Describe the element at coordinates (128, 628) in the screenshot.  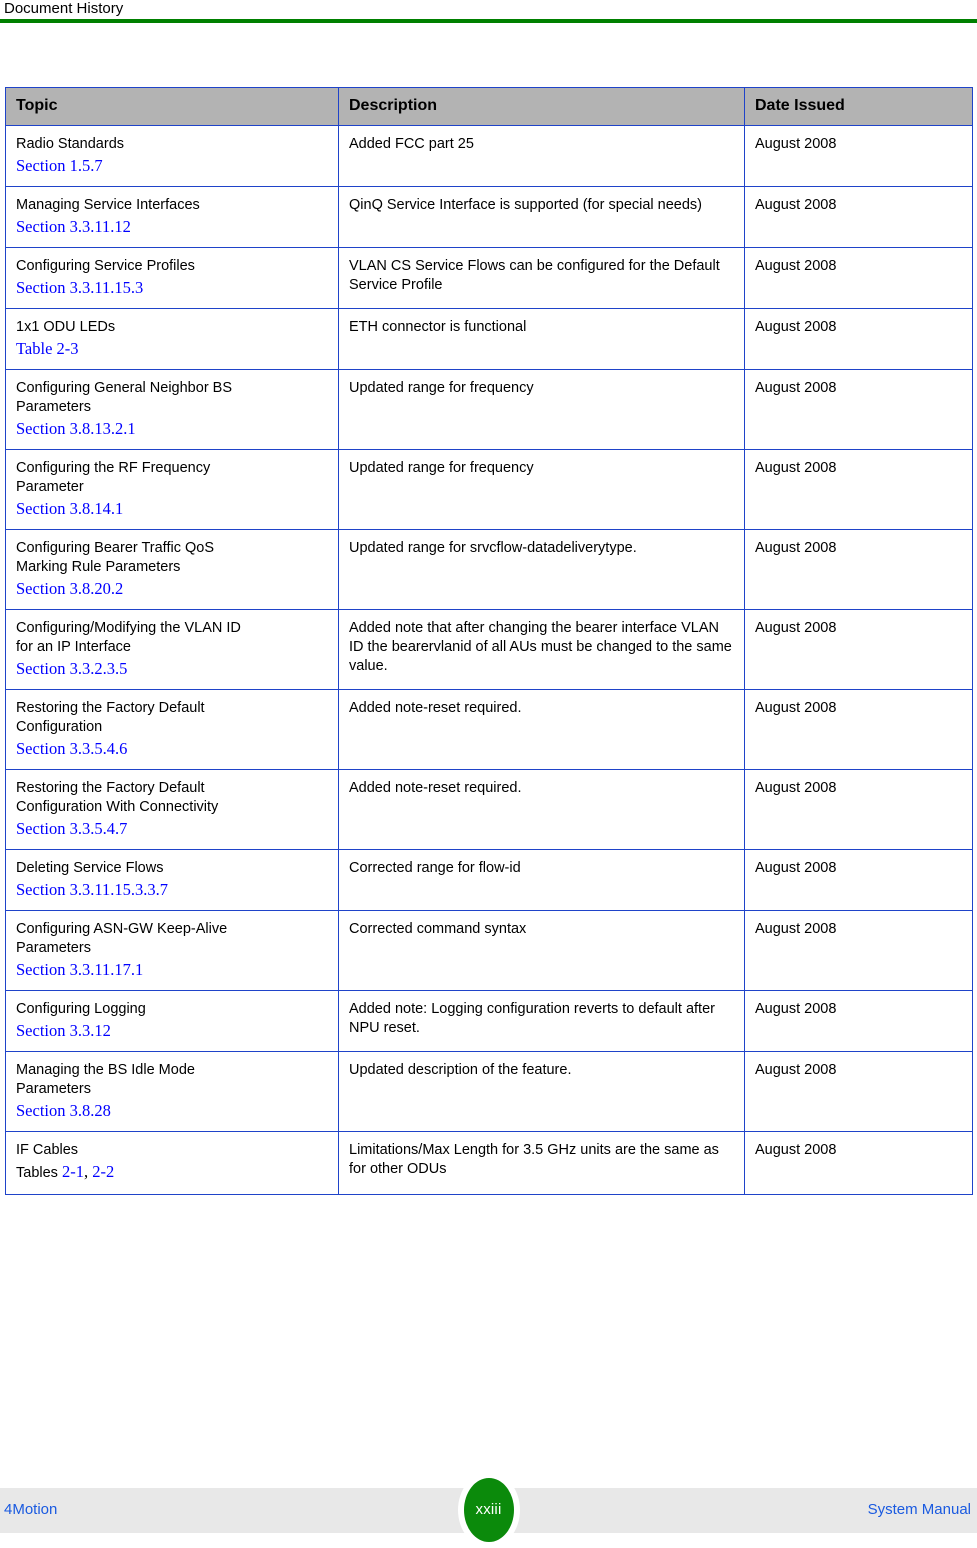
I see `topic-line: Configuring/Modifying the VLAN ID` at that location.